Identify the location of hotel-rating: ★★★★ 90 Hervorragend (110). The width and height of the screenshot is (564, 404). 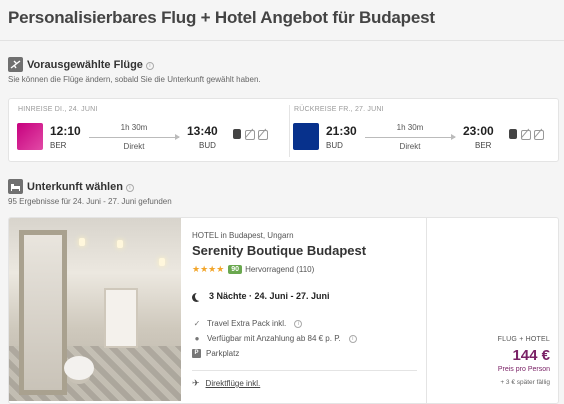
(253, 269).